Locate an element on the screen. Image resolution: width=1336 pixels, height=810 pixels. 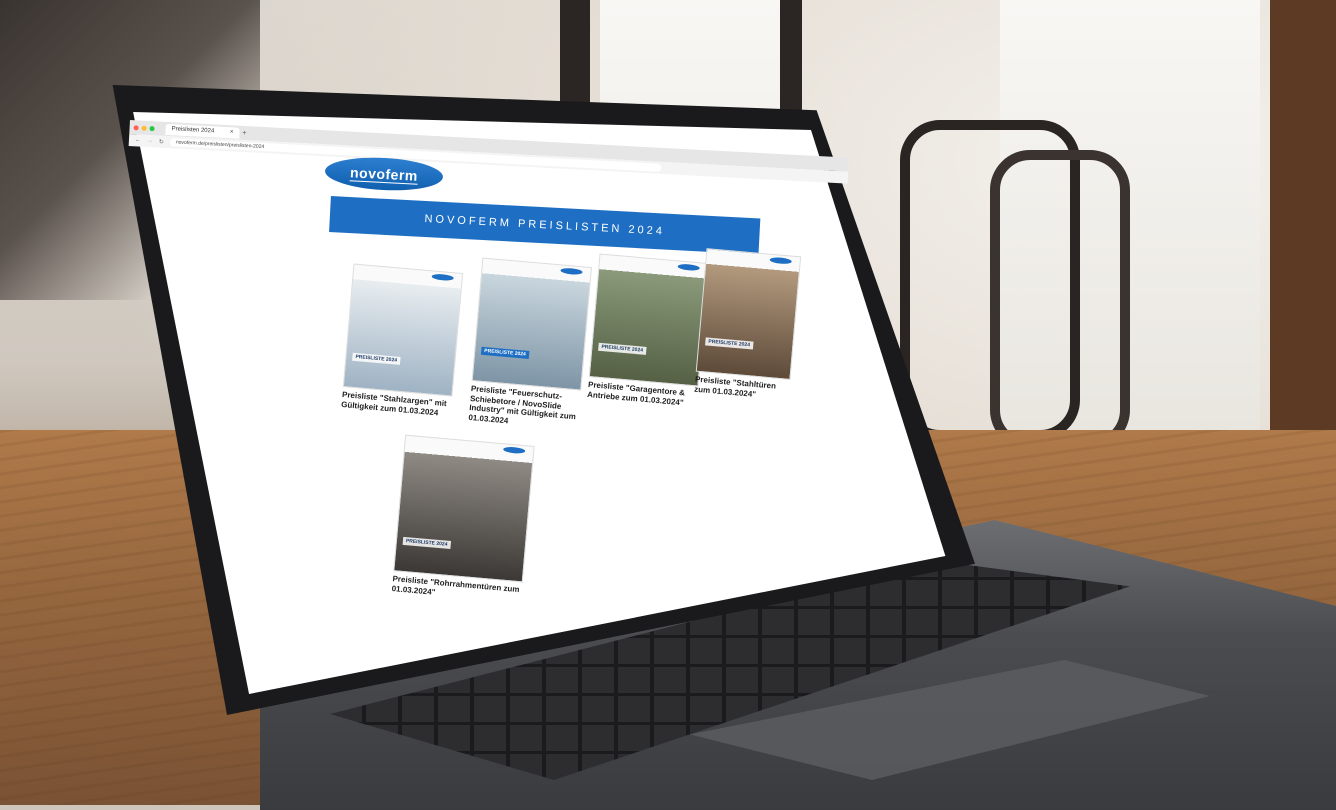
back-icon: ← is located at coordinates (138, 140).